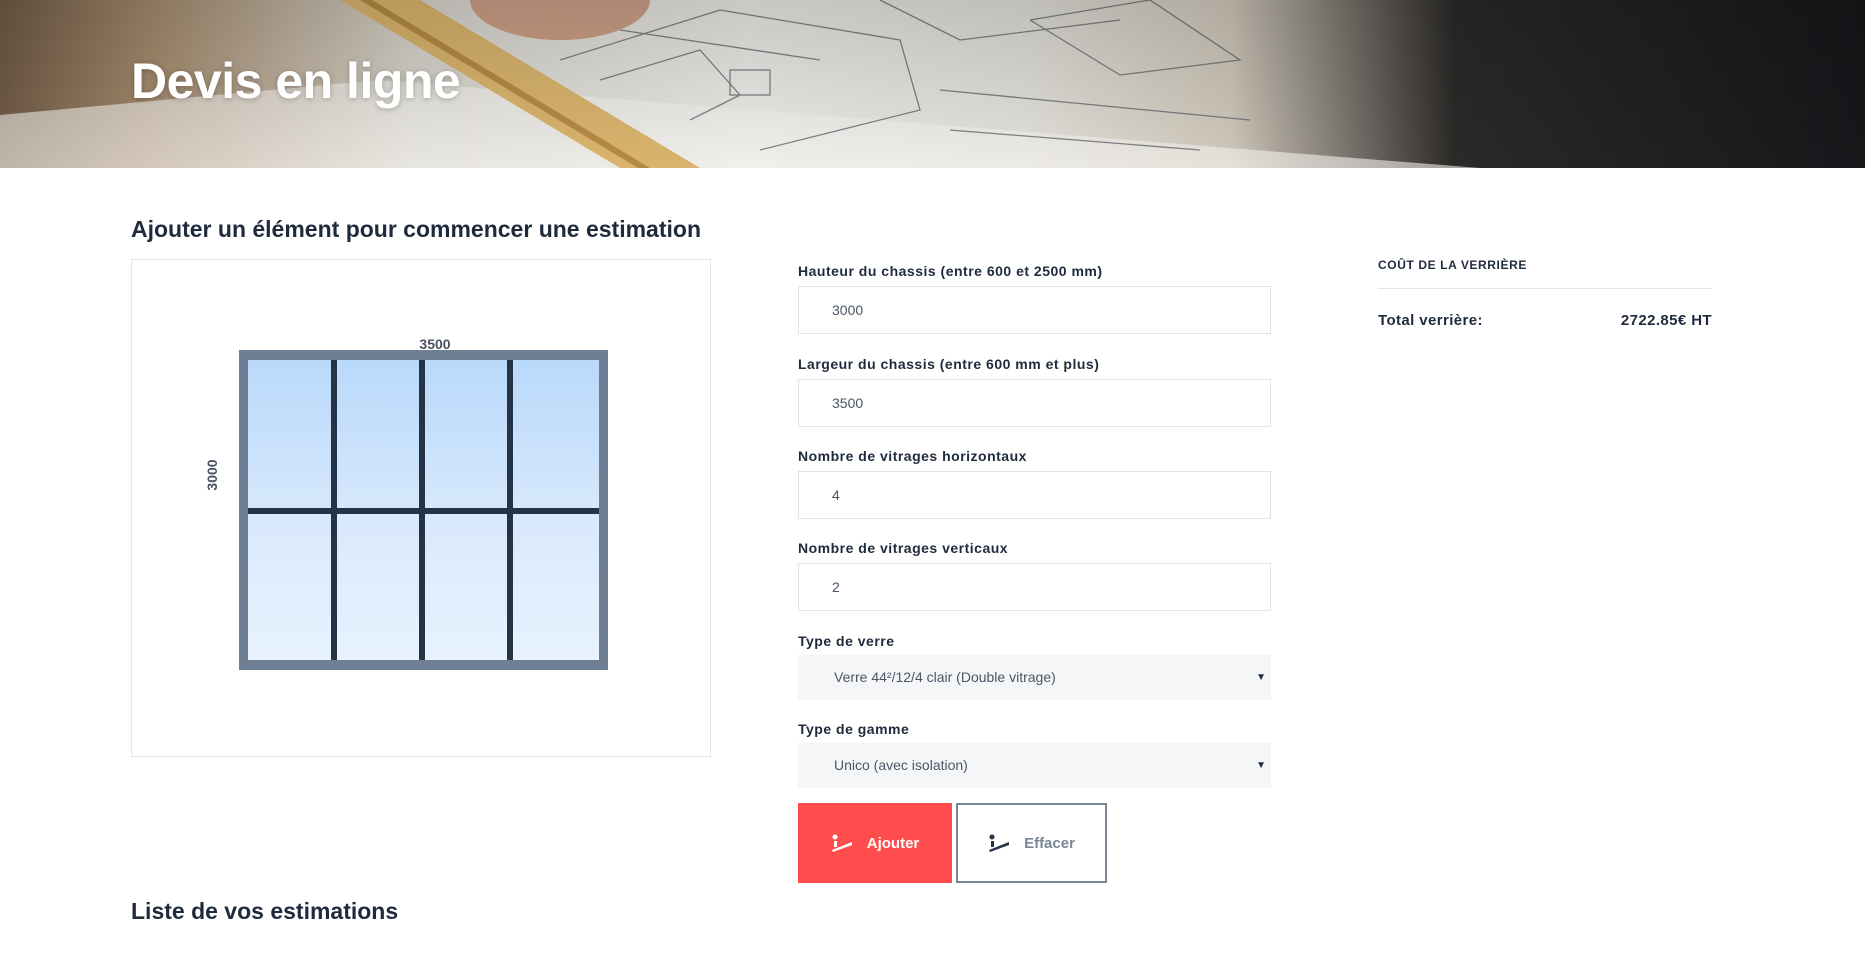 Image resolution: width=1865 pixels, height=970 pixels. I want to click on divider, so click(1545, 288).